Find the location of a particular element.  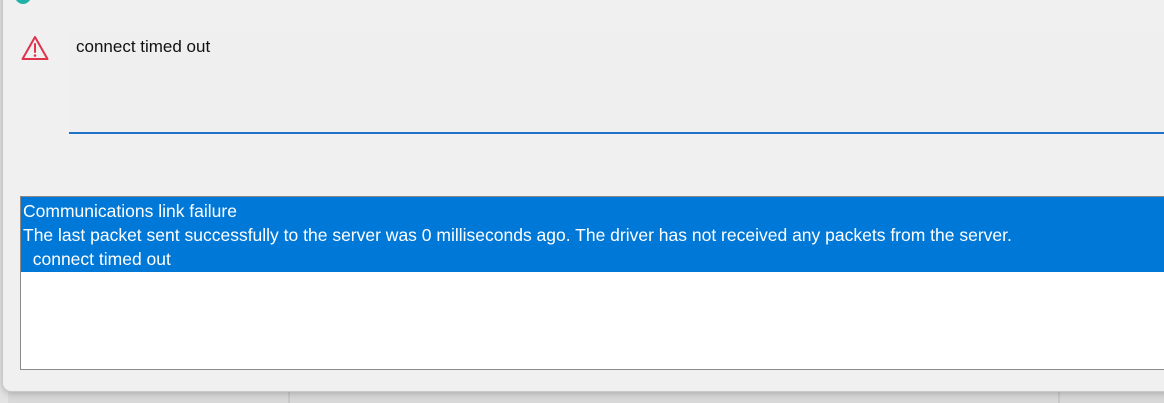

error-message-text: connect timed out is located at coordinates (143, 46).